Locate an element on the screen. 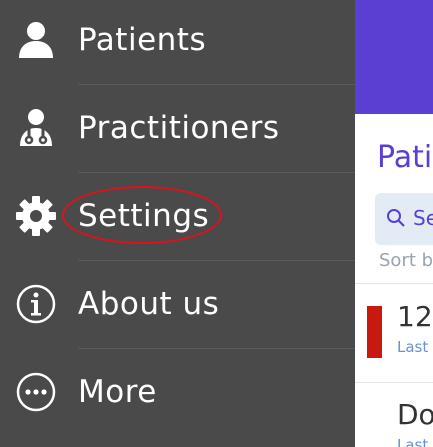 The width and height of the screenshot is (433, 447). info-icon is located at coordinates (36, 304).